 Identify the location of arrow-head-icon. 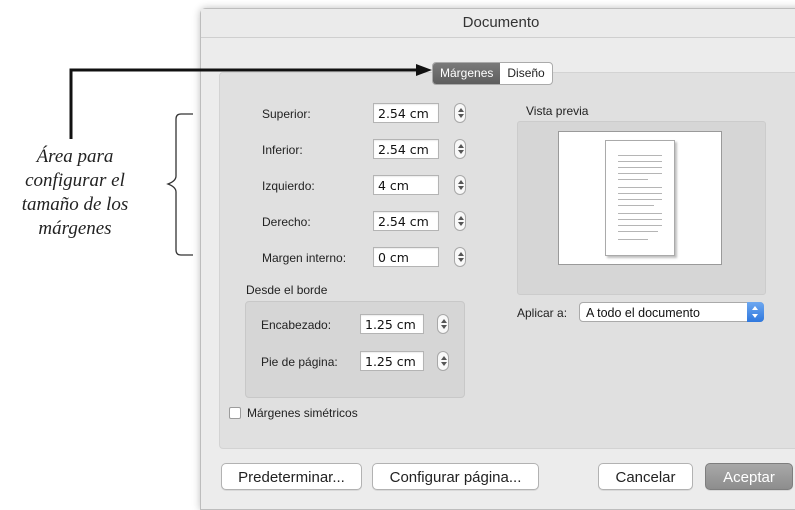
(424, 70).